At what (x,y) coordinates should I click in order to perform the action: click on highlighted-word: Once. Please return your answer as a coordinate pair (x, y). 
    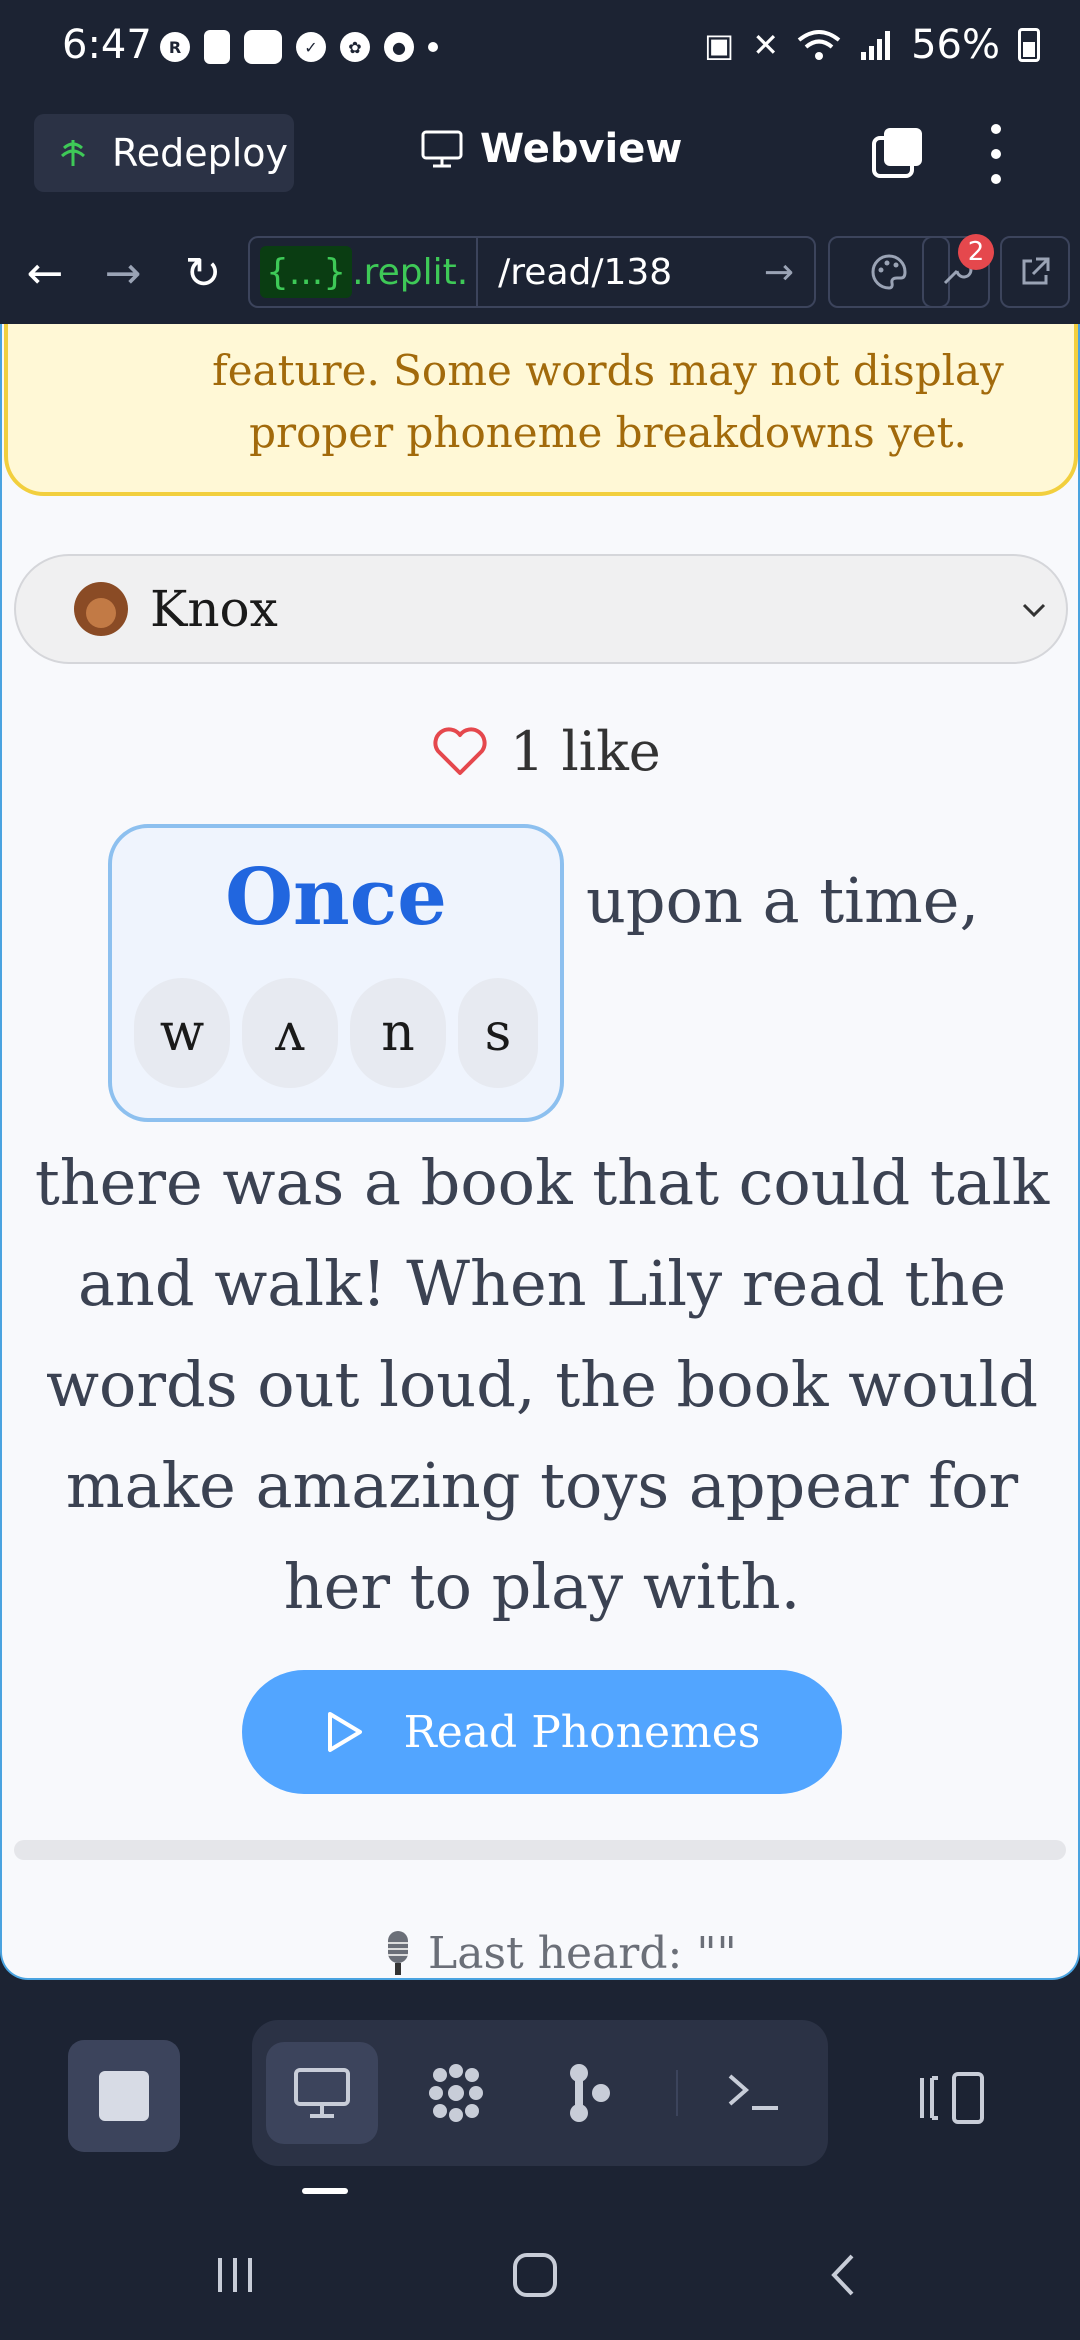
    Looking at the image, I should click on (336, 897).